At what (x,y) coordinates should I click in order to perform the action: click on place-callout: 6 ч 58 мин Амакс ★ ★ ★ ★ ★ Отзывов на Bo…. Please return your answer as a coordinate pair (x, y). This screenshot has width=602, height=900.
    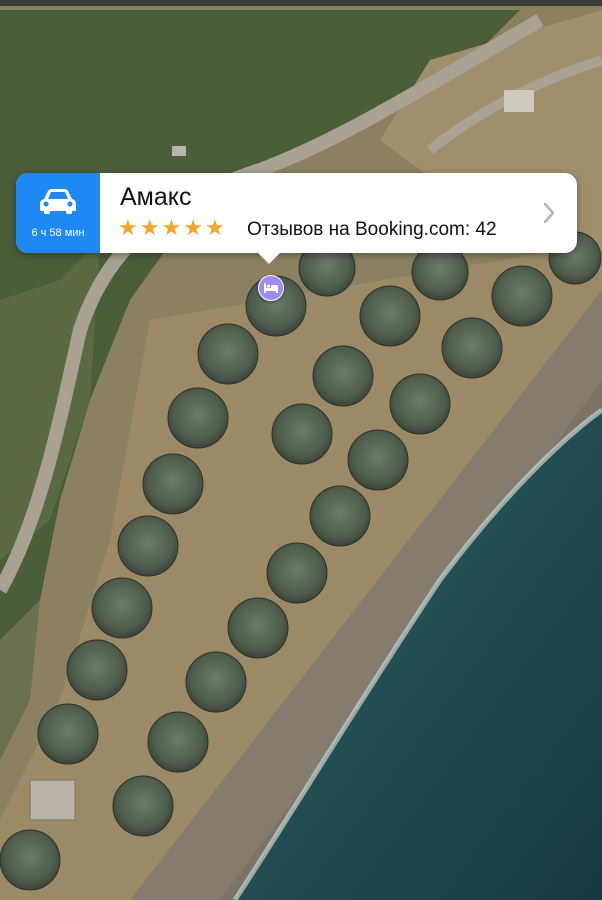
    Looking at the image, I should click on (296, 218).